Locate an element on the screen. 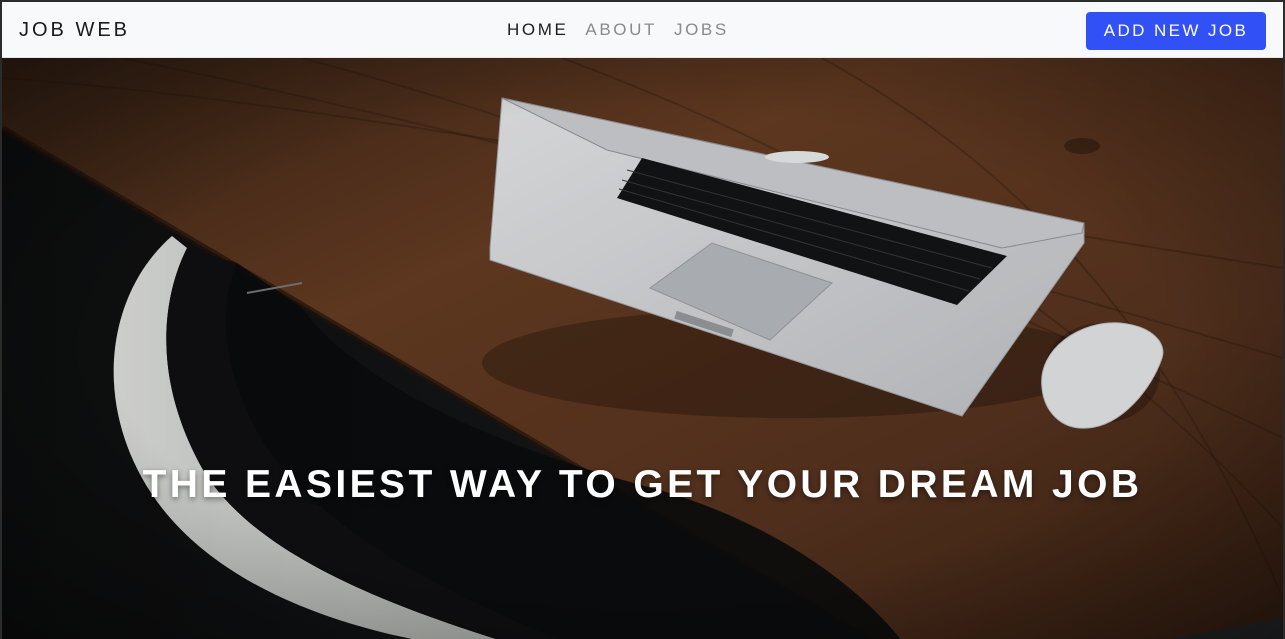 This screenshot has height=639, width=1285. nav-links: HOME ABOUT JOBS is located at coordinates (626, 30).